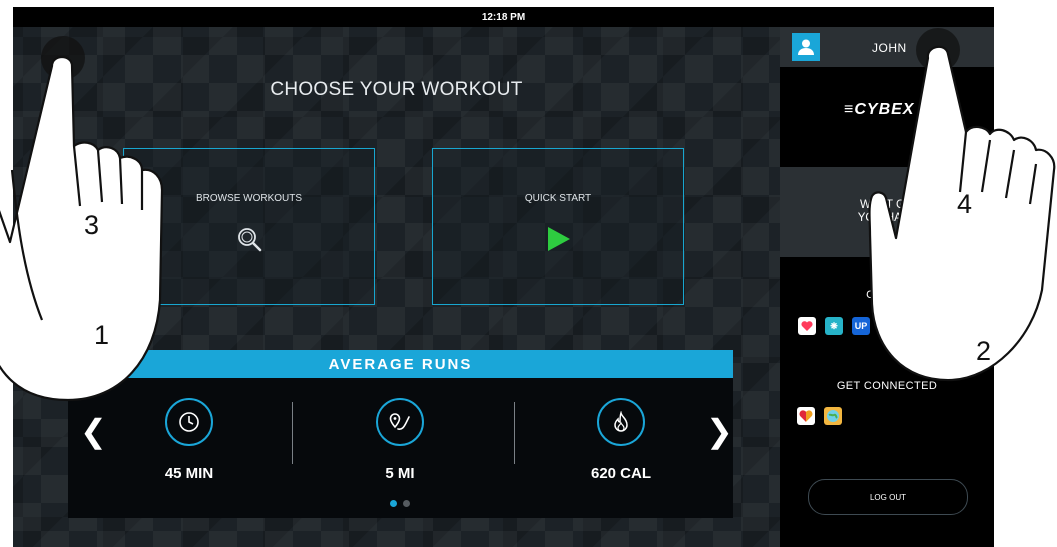 The width and height of the screenshot is (1057, 547). I want to click on stat-distance: 5 MI, so click(400, 440).